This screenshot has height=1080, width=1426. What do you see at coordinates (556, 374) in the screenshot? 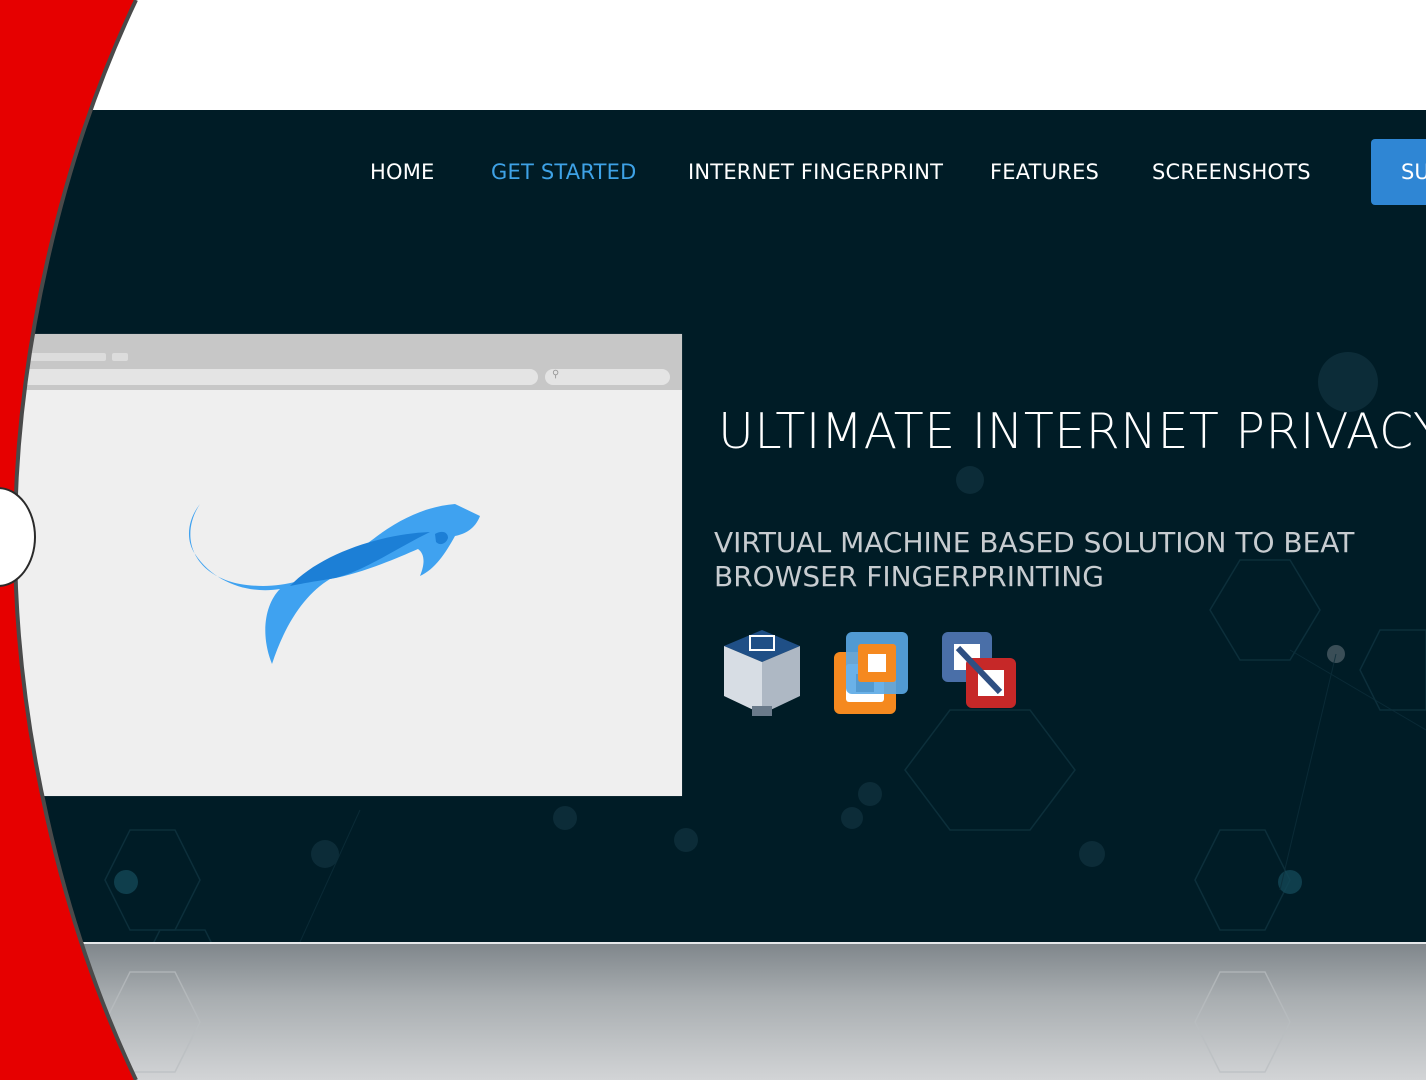
I see `search-icon: ⚲` at bounding box center [556, 374].